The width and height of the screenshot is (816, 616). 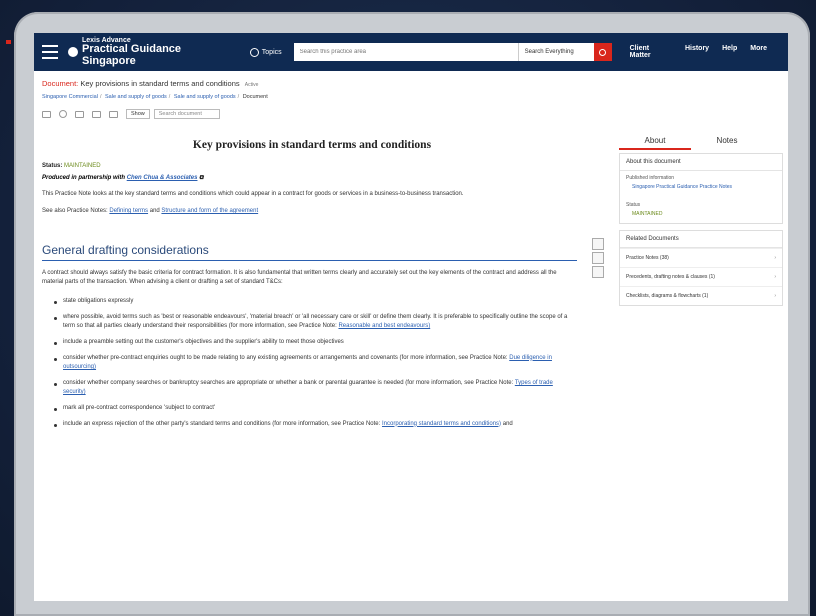 What do you see at coordinates (84, 178) in the screenshot?
I see `partner-text: Produced in partnership with` at bounding box center [84, 178].